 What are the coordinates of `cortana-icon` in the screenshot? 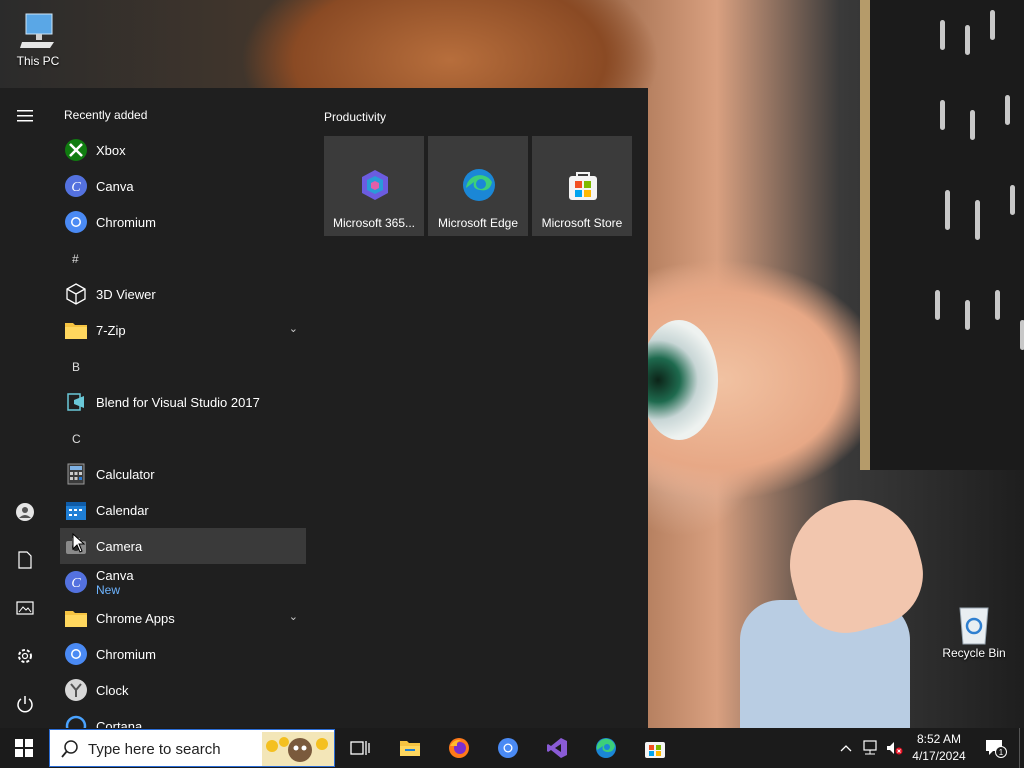 It's located at (76, 721).